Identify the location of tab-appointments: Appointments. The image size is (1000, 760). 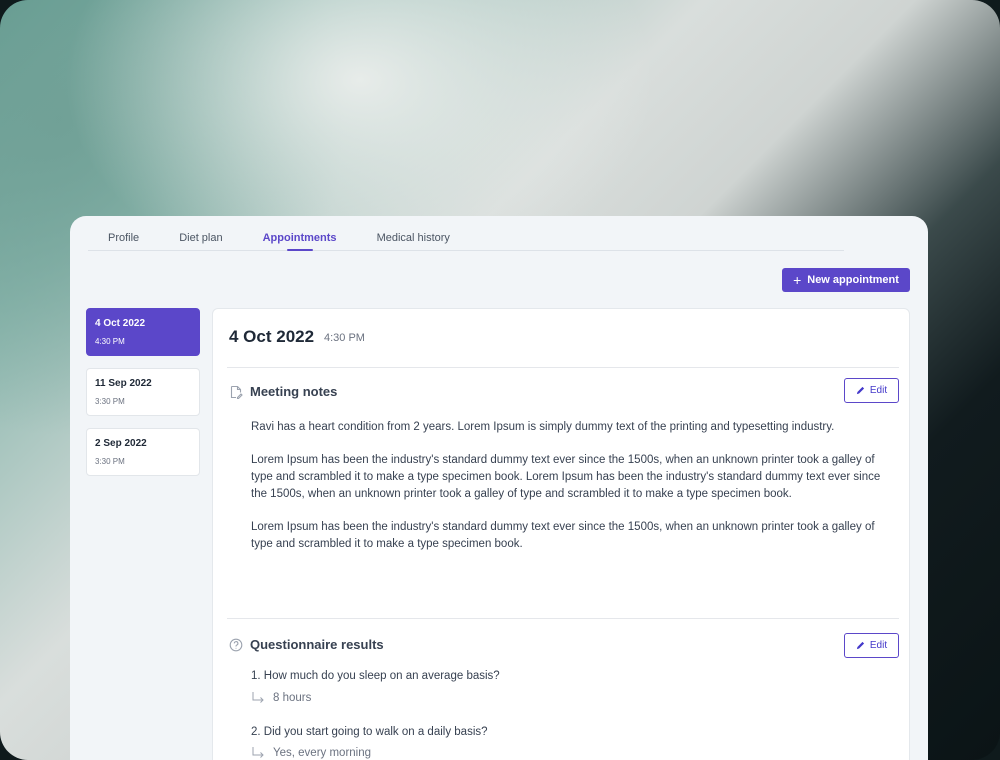
(300, 233).